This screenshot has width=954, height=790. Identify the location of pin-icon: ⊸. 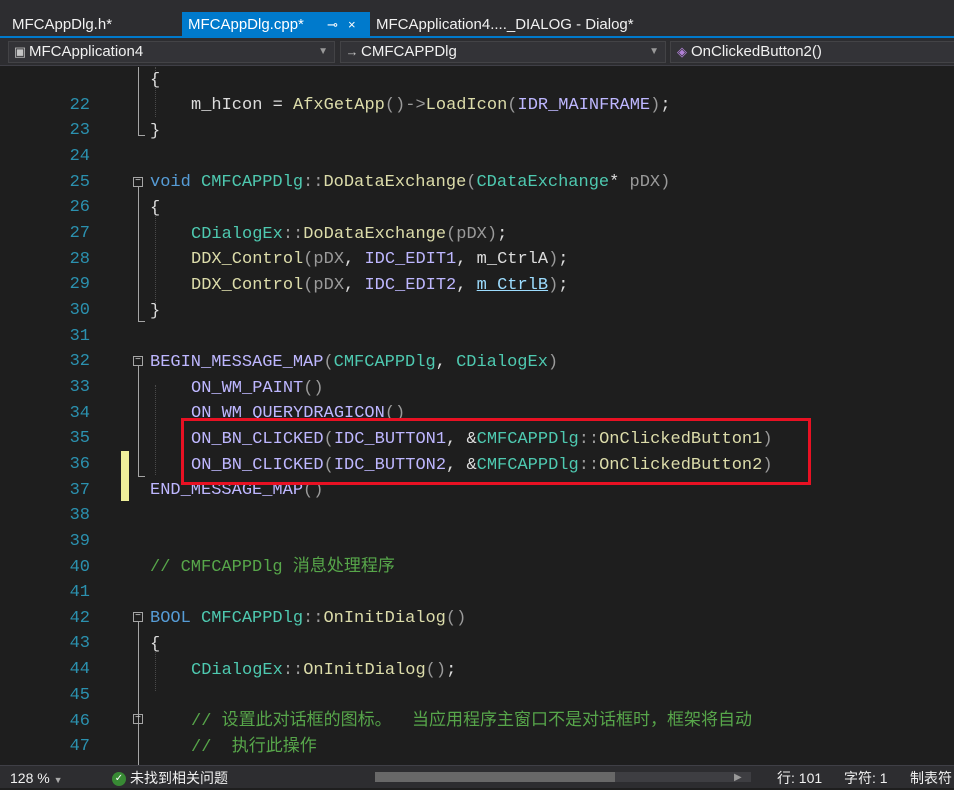
(332, 25).